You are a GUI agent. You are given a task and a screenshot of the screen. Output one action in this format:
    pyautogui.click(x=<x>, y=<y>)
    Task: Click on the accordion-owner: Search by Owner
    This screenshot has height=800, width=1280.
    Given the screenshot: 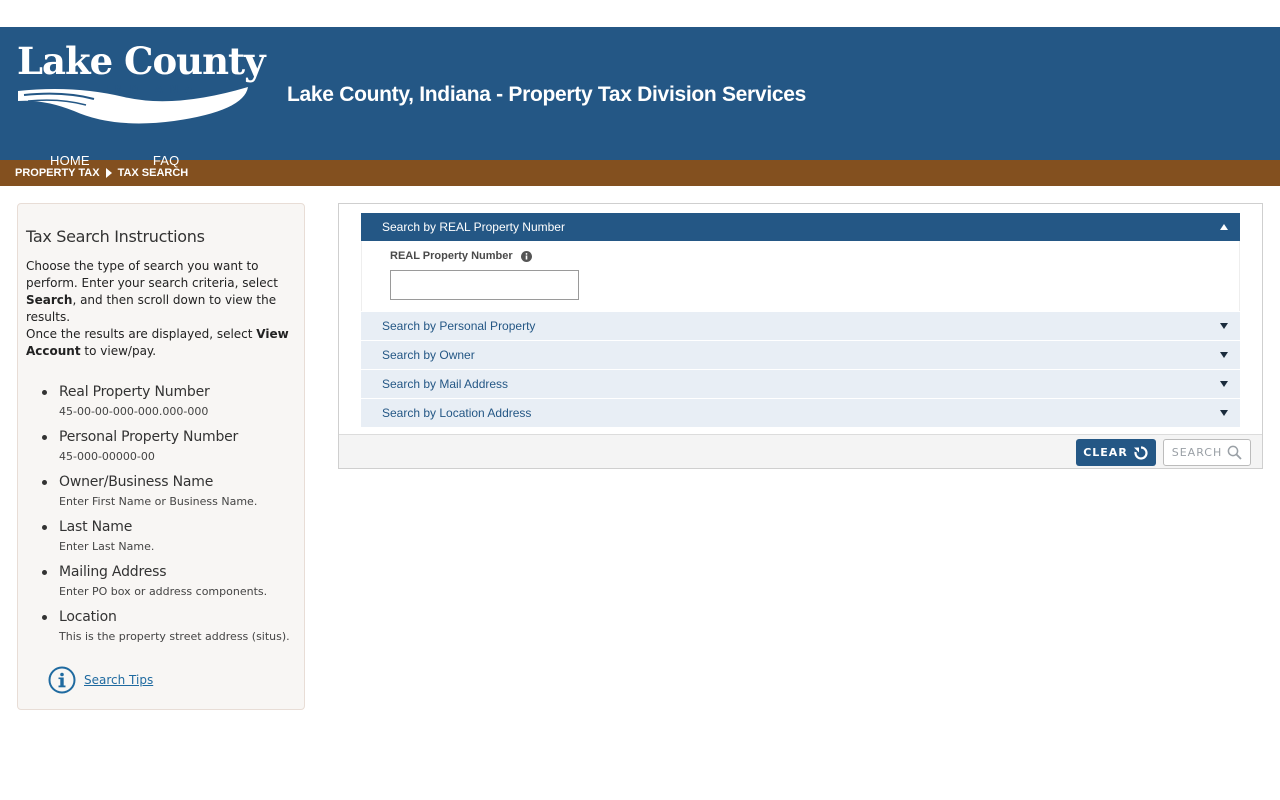 What is the action you would take?
    pyautogui.click(x=800, y=354)
    